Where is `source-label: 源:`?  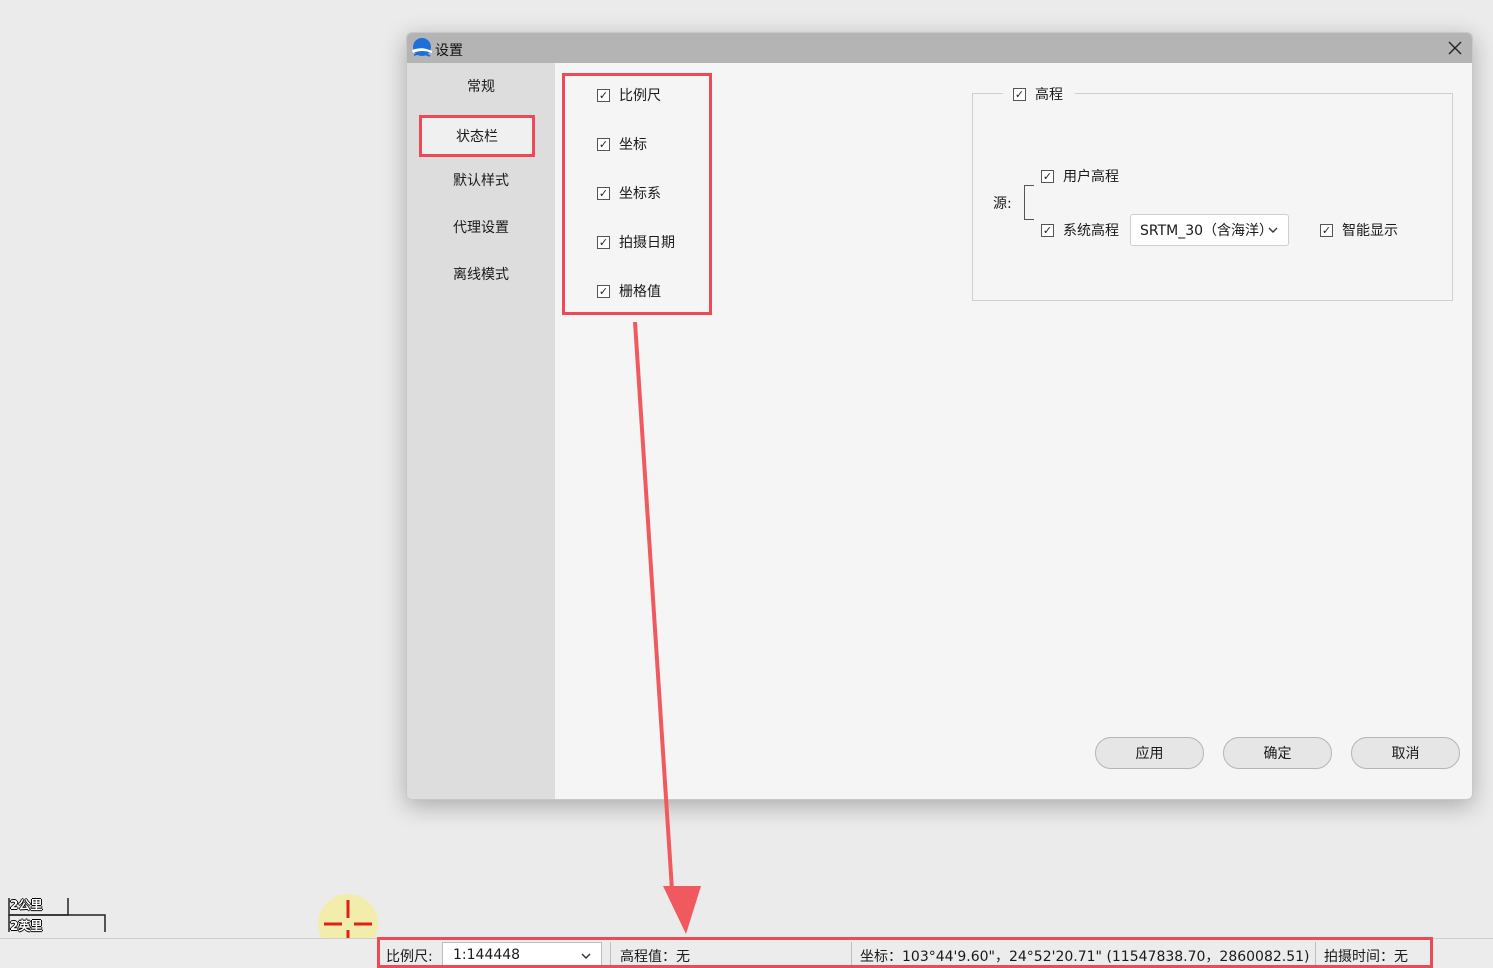 source-label: 源: is located at coordinates (1002, 204).